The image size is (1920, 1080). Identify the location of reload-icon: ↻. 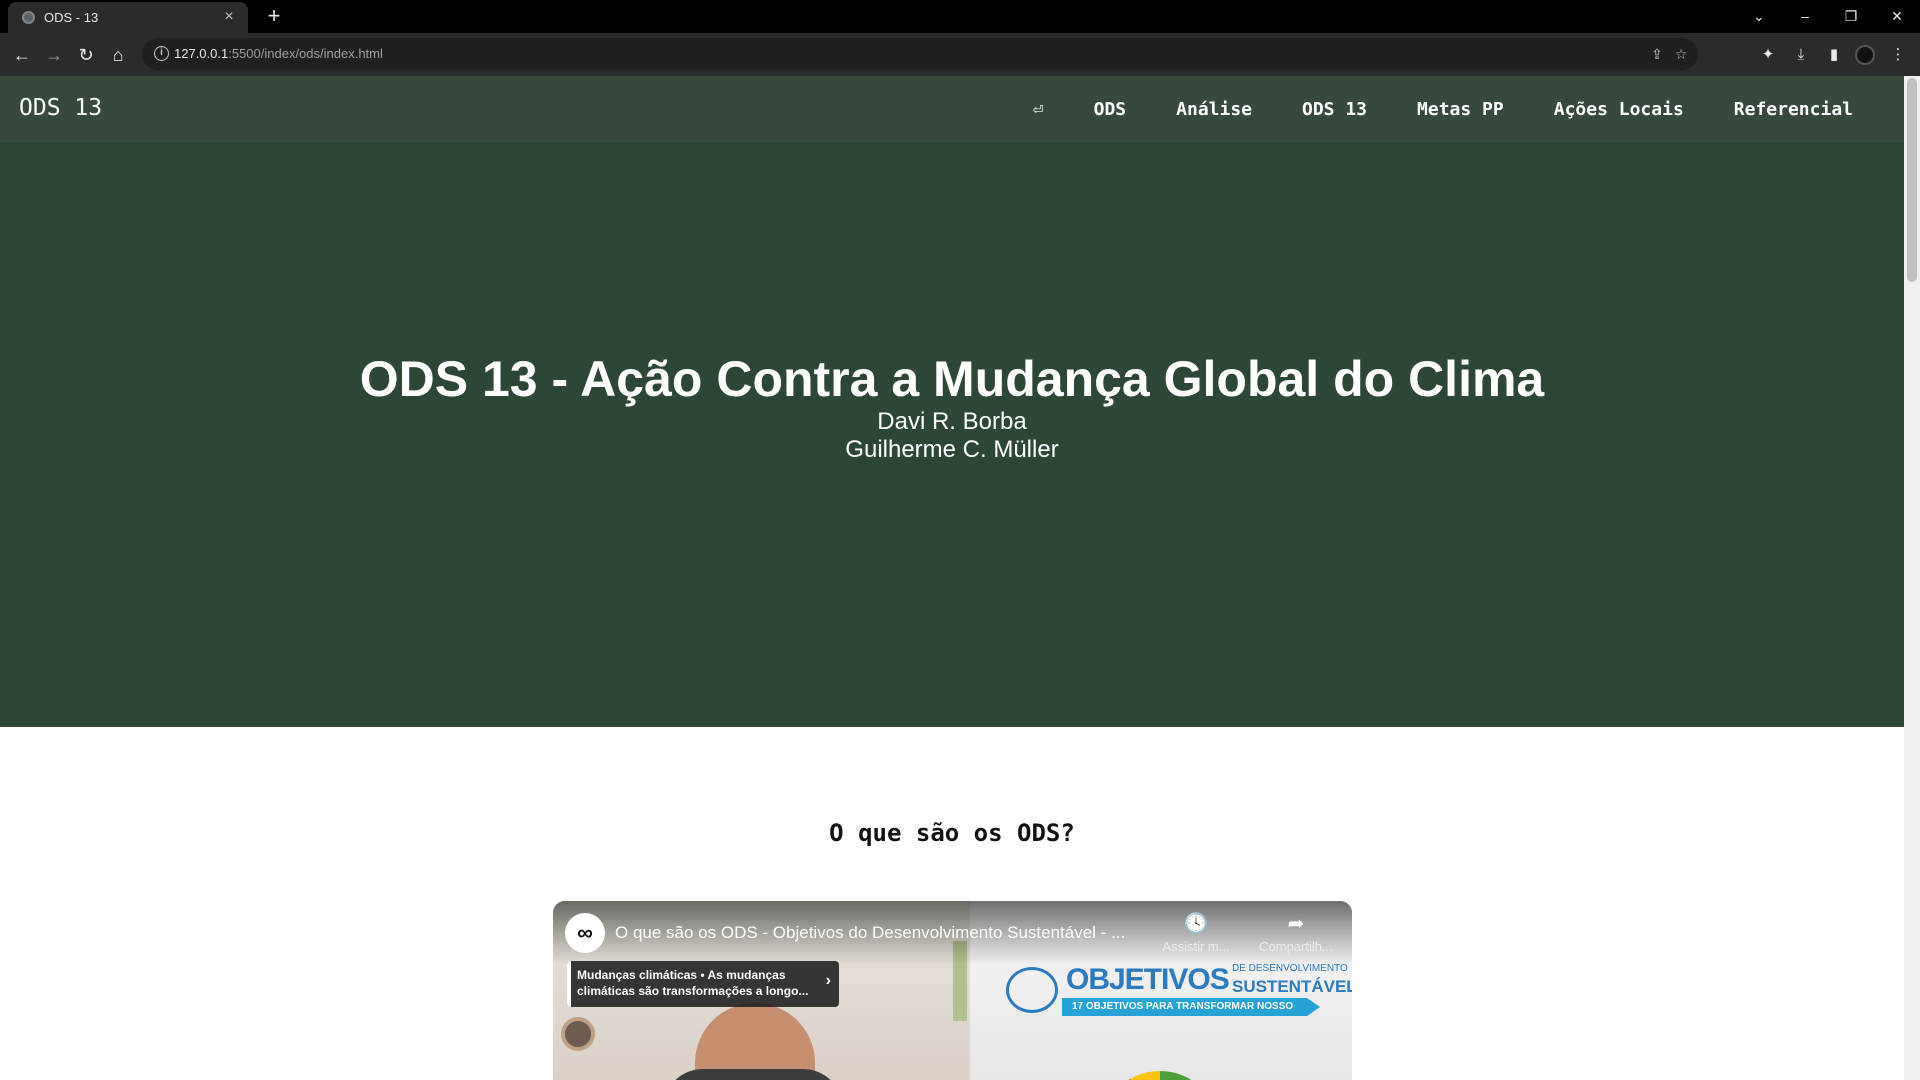
(86, 55).